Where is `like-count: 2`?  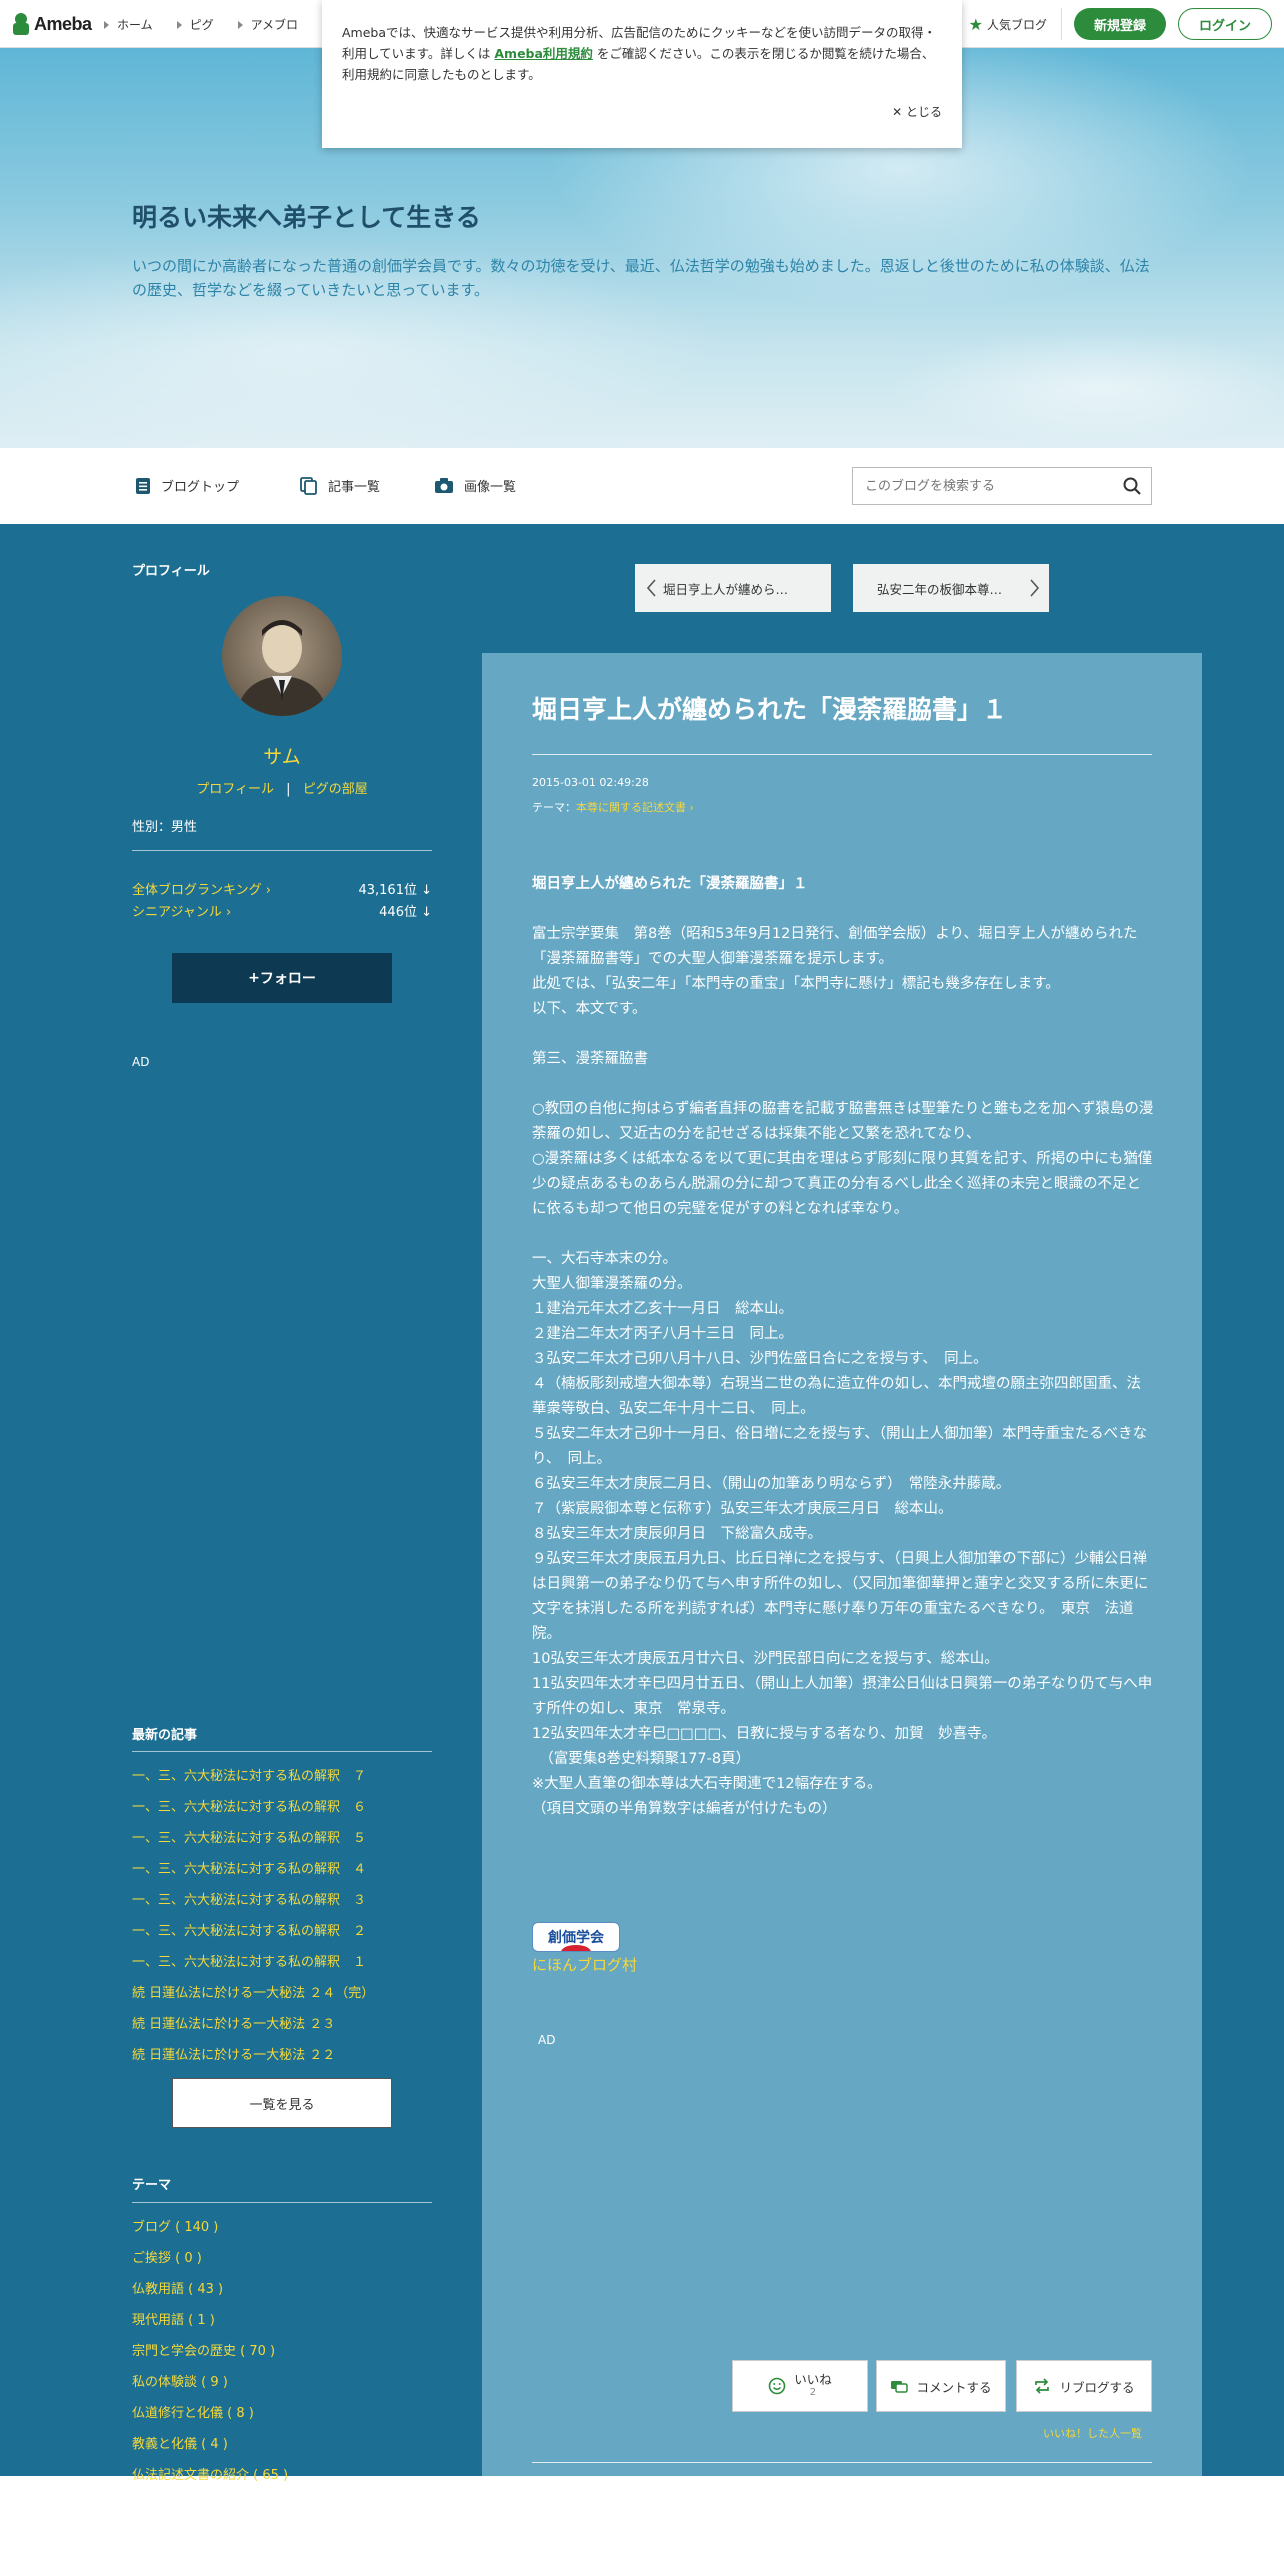
like-count: 2 is located at coordinates (813, 2392).